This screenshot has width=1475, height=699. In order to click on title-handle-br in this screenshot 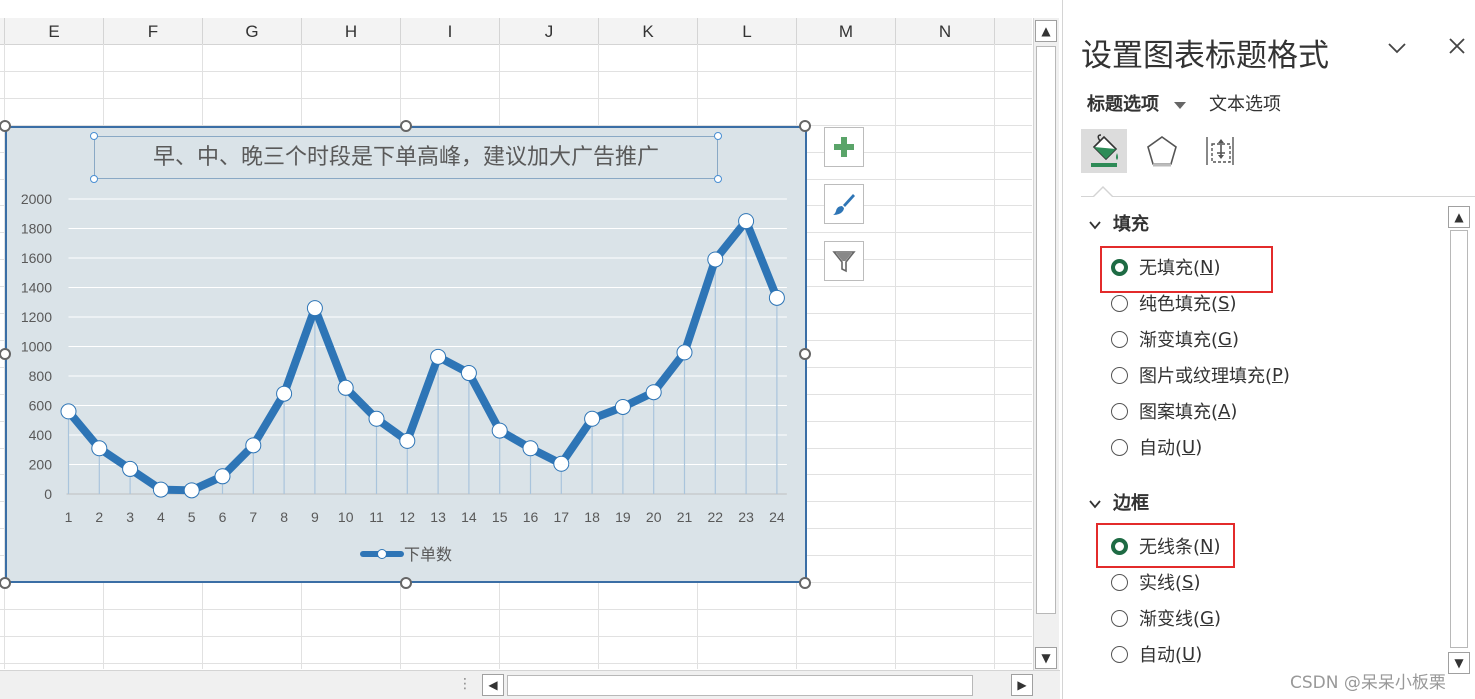, I will do `click(718, 179)`.